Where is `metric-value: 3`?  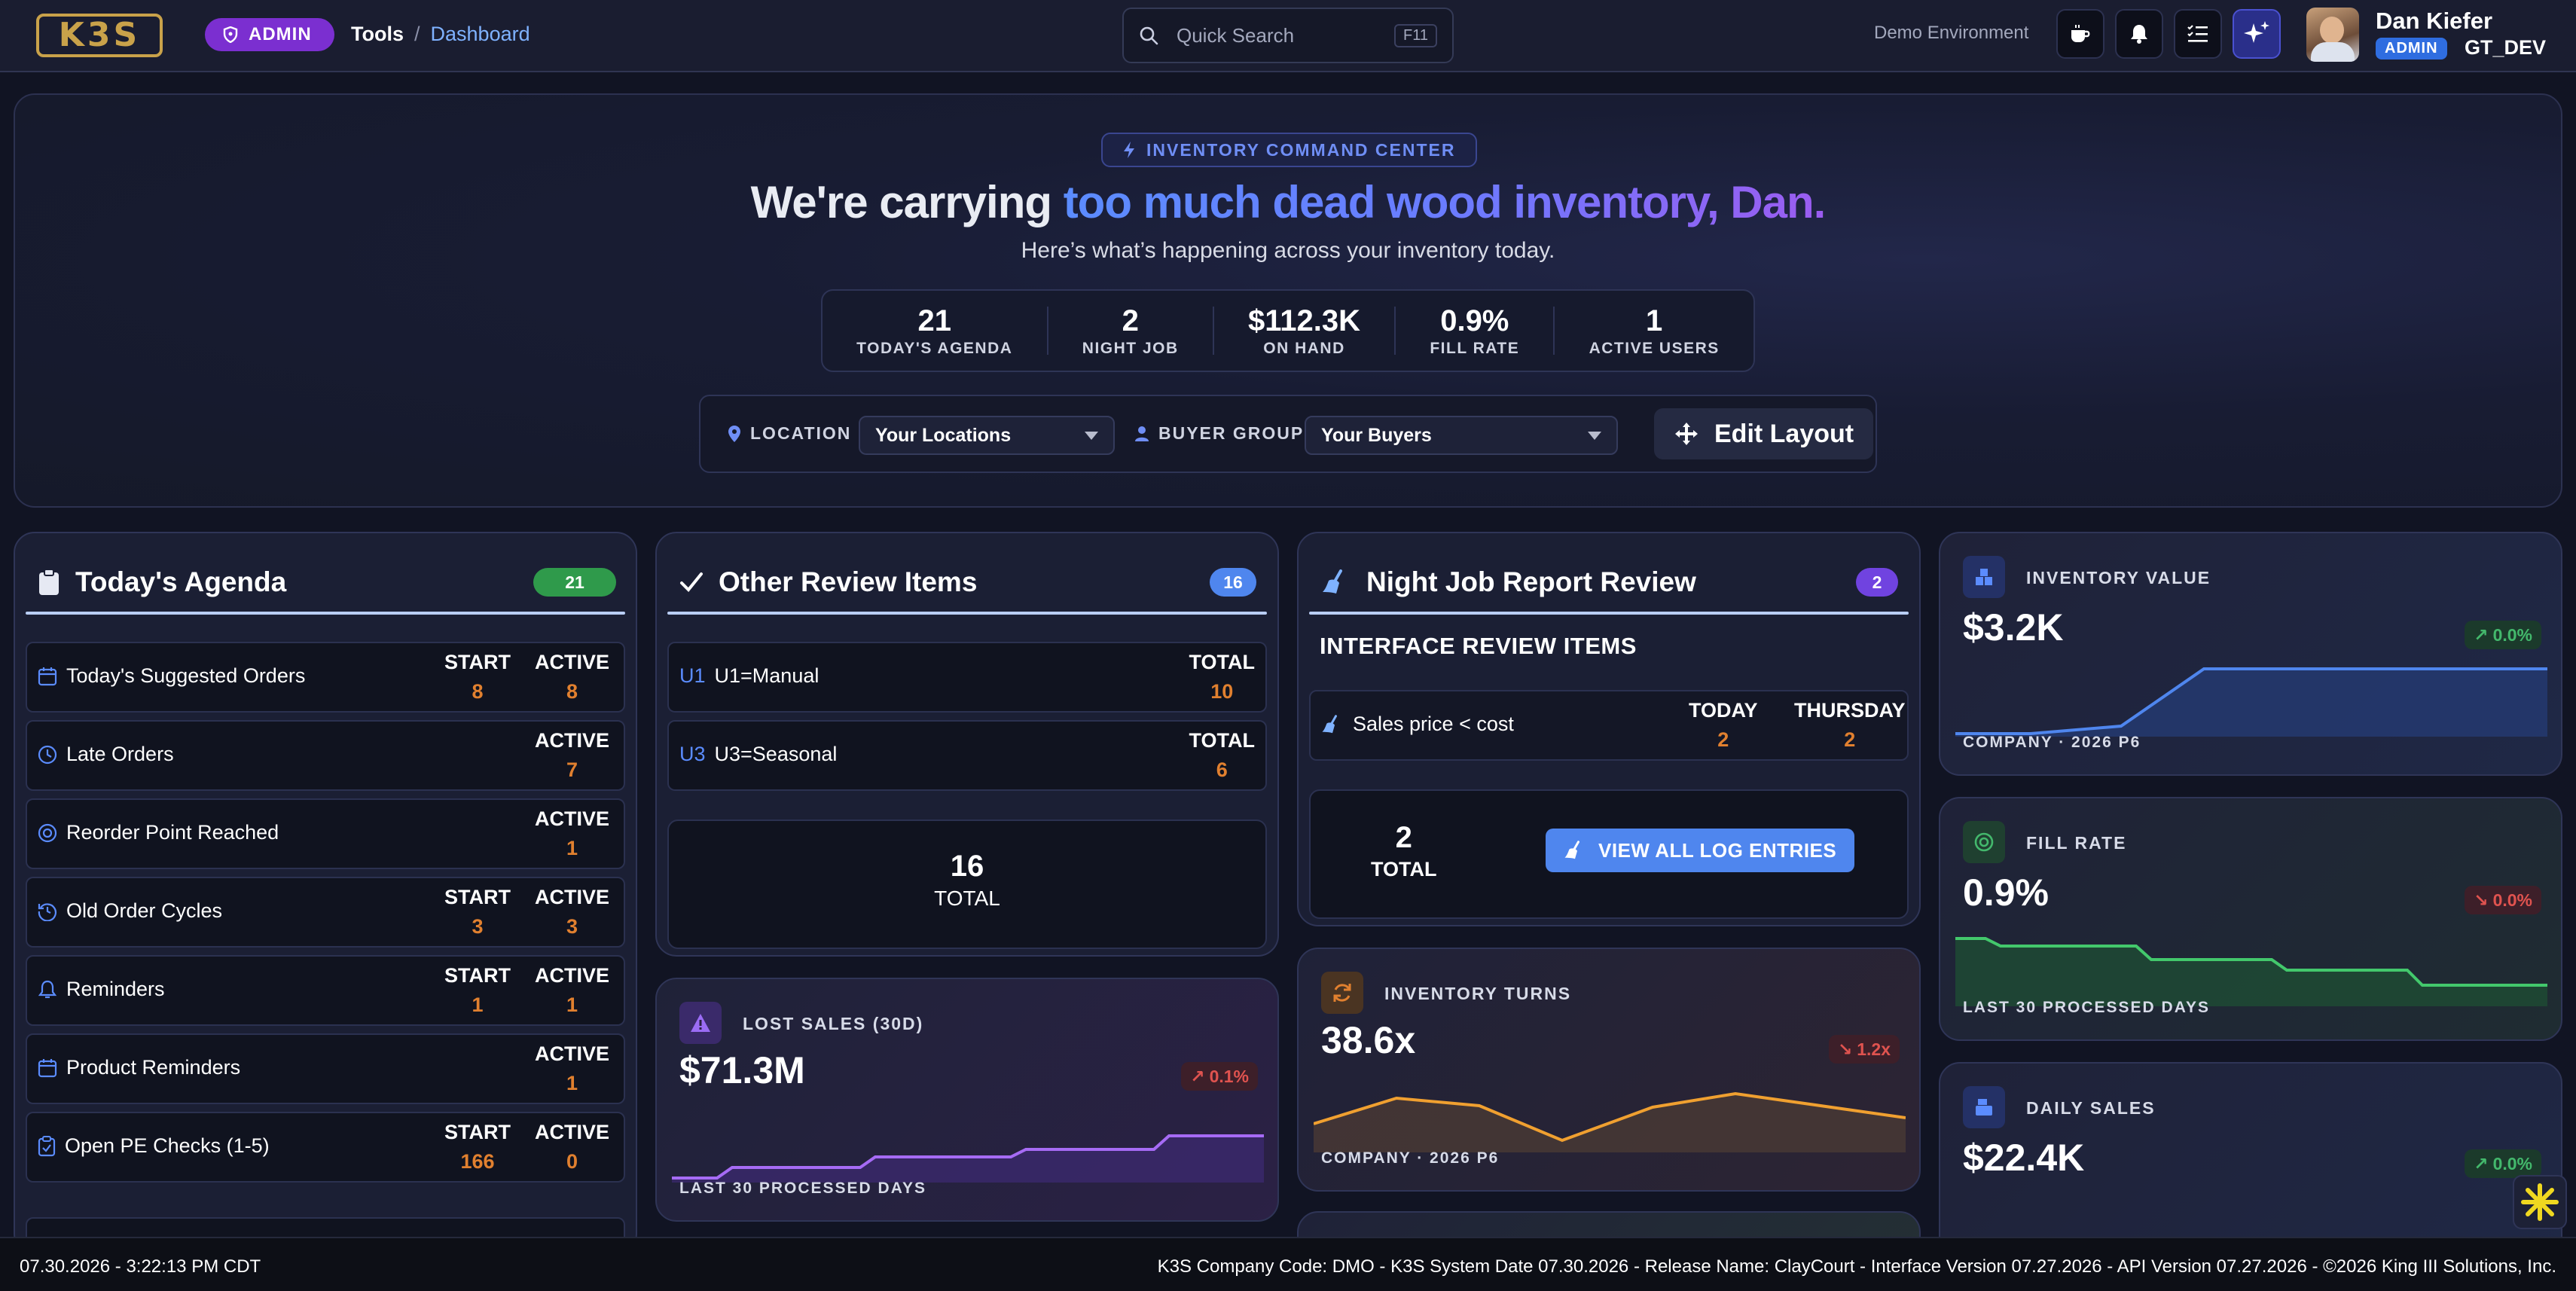 metric-value: 3 is located at coordinates (572, 926).